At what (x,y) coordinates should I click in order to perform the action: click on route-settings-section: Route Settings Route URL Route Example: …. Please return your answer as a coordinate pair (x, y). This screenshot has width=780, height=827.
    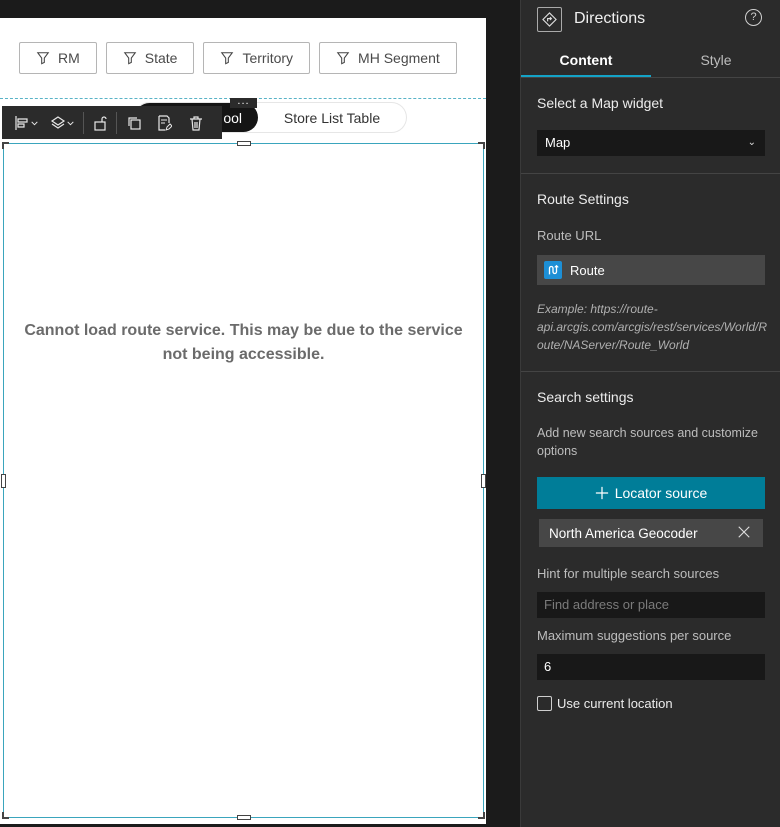
    Looking at the image, I should click on (650, 273).